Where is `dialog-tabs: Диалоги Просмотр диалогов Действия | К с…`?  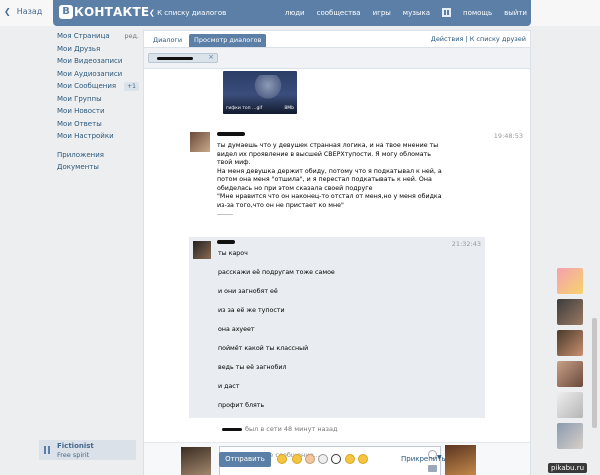
dialog-tabs: Диалоги Просмотр диалогов Действия | К с… is located at coordinates (337, 39).